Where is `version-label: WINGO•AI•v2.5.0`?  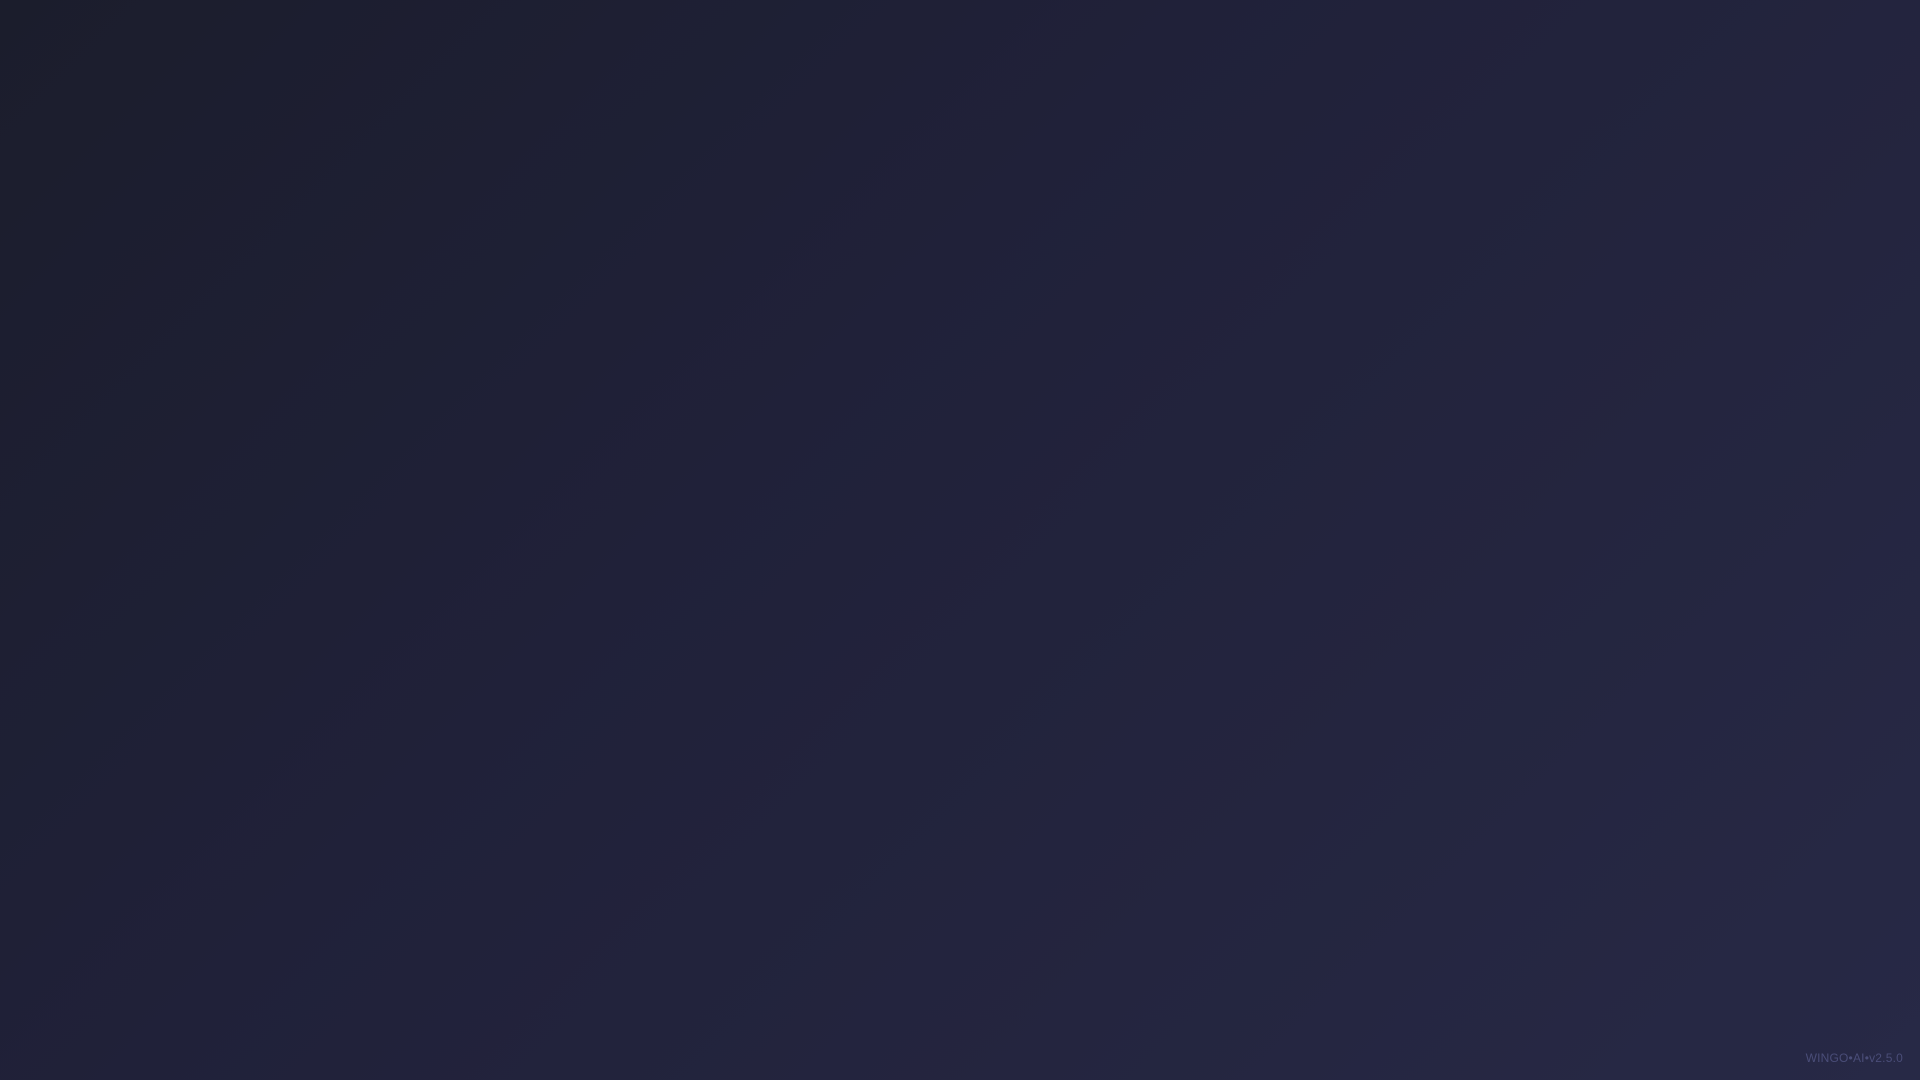
version-label: WINGO•AI•v2.5.0 is located at coordinates (1854, 1058).